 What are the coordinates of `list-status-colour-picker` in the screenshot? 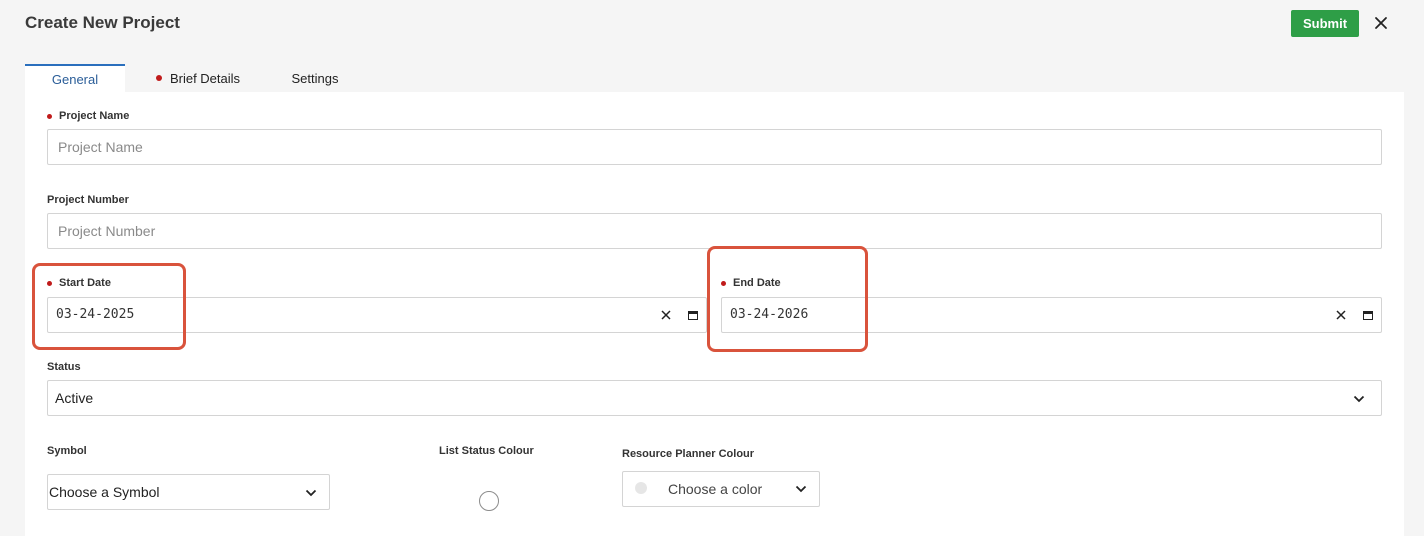 It's located at (489, 501).